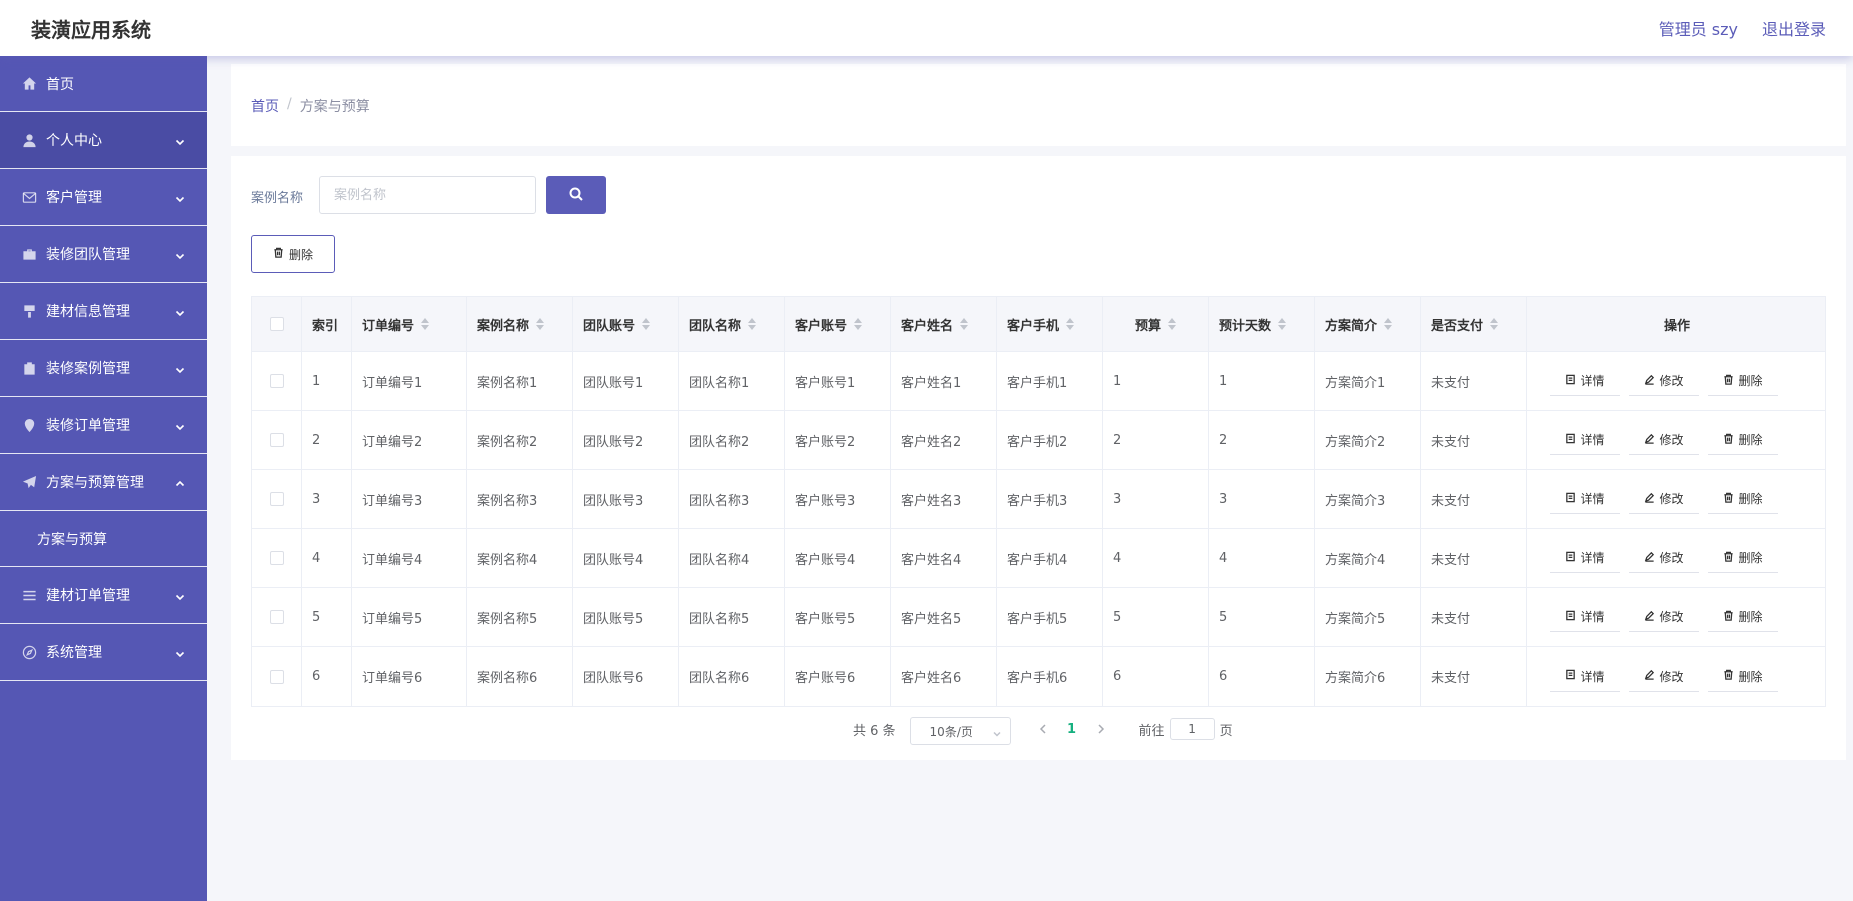 Image resolution: width=1853 pixels, height=901 pixels. Describe the element at coordinates (409, 558) in the screenshot. I see `table-cell: 订单编号4` at that location.